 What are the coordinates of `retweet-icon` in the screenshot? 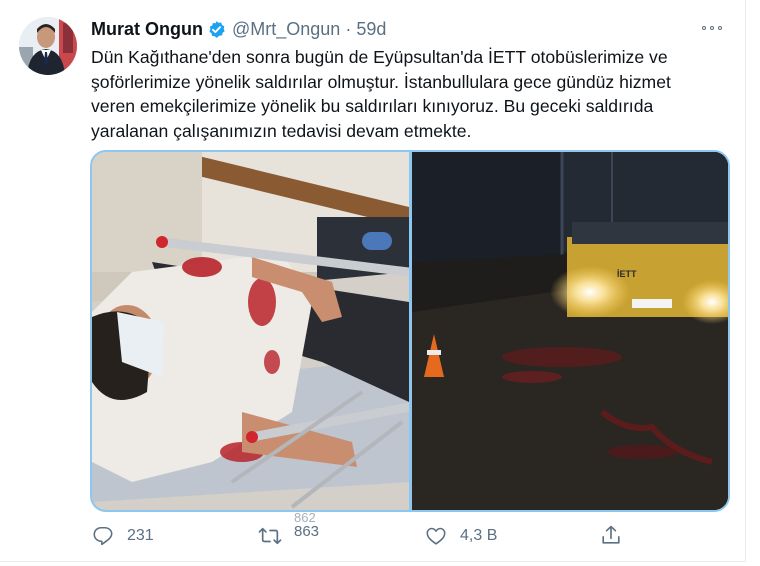 It's located at (270, 536).